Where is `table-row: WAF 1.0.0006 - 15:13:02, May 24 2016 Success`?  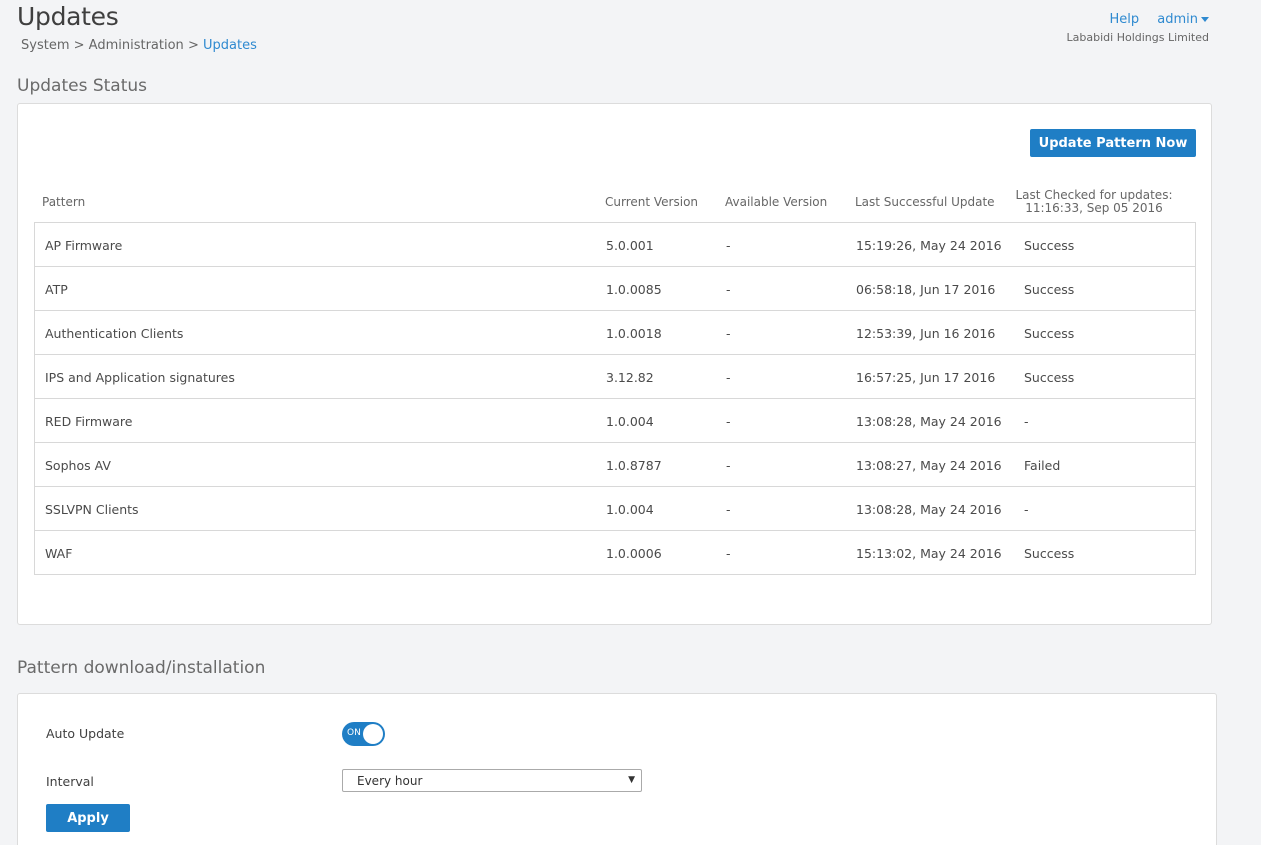
table-row: WAF 1.0.0006 - 15:13:02, May 24 2016 Success is located at coordinates (615, 553).